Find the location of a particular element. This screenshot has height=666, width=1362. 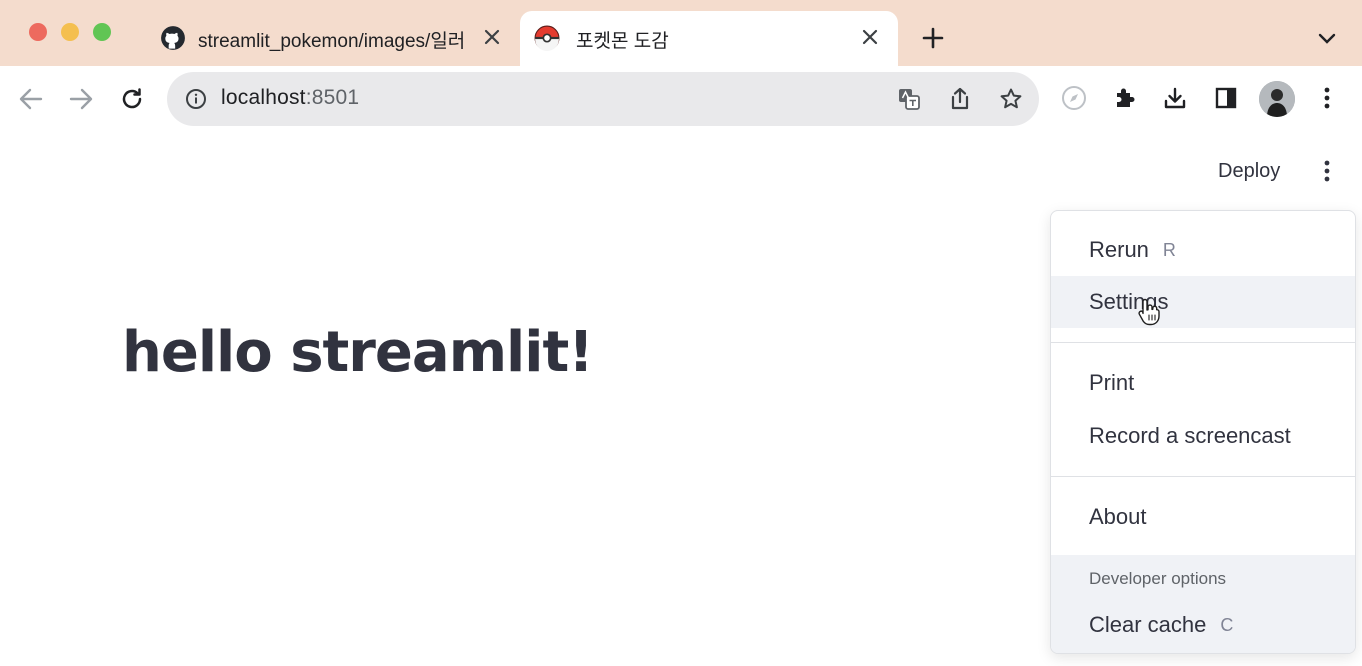

page-title: hello streamlit! is located at coordinates (358, 352).